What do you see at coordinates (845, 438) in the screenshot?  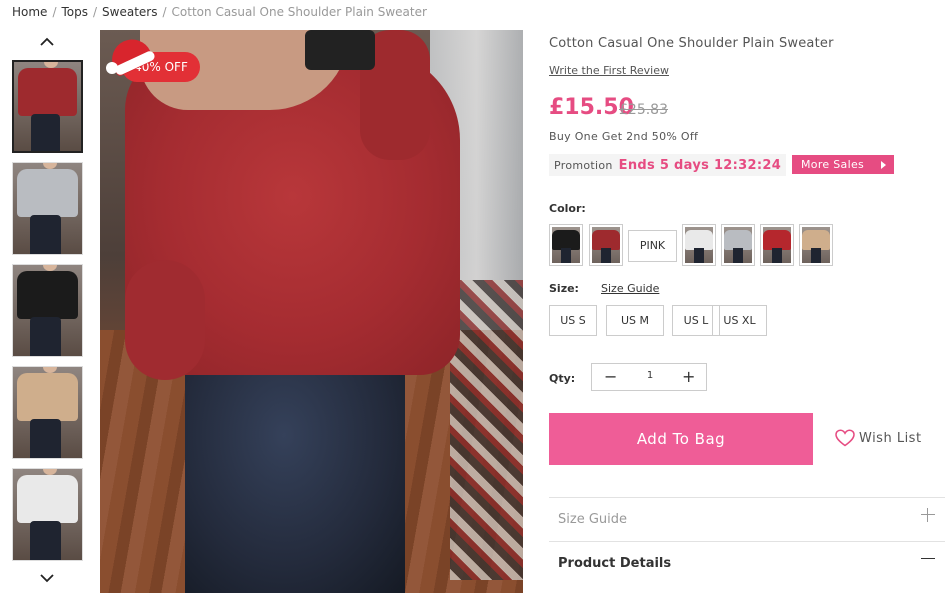 I see `heart-icon` at bounding box center [845, 438].